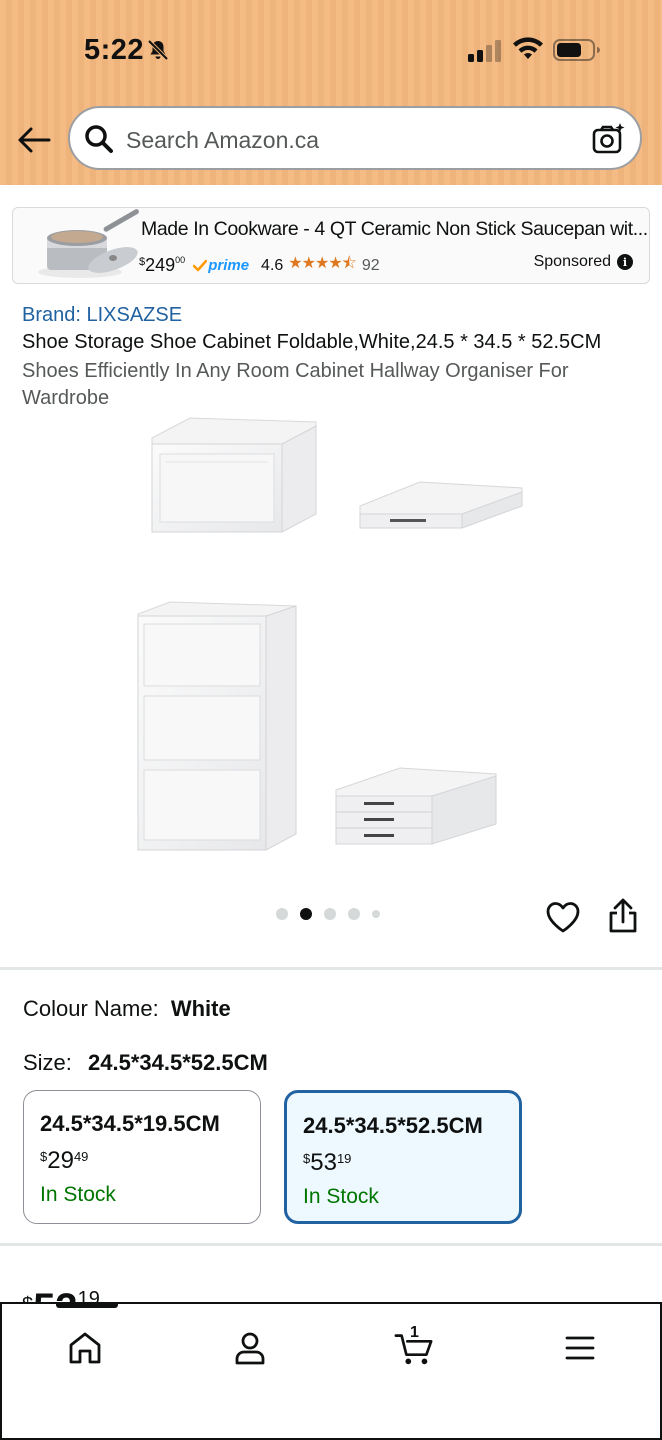  I want to click on cart-count: 1, so click(414, 1332).